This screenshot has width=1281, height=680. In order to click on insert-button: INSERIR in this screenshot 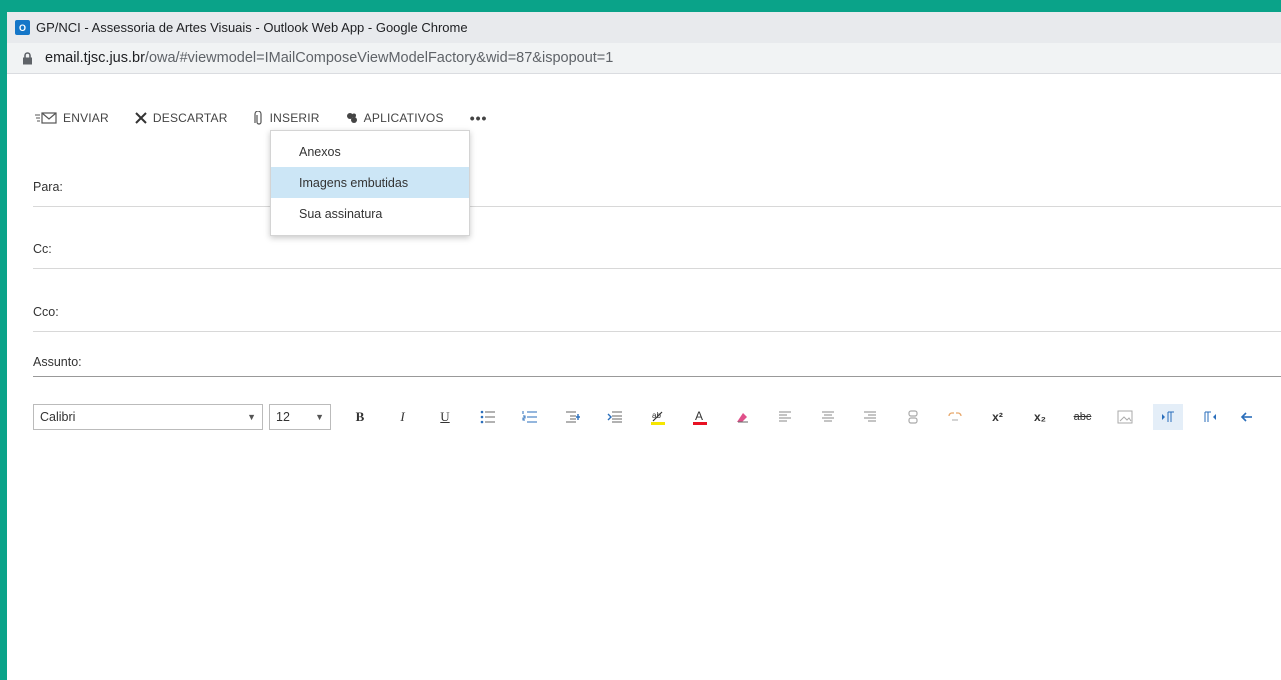, I will do `click(286, 118)`.